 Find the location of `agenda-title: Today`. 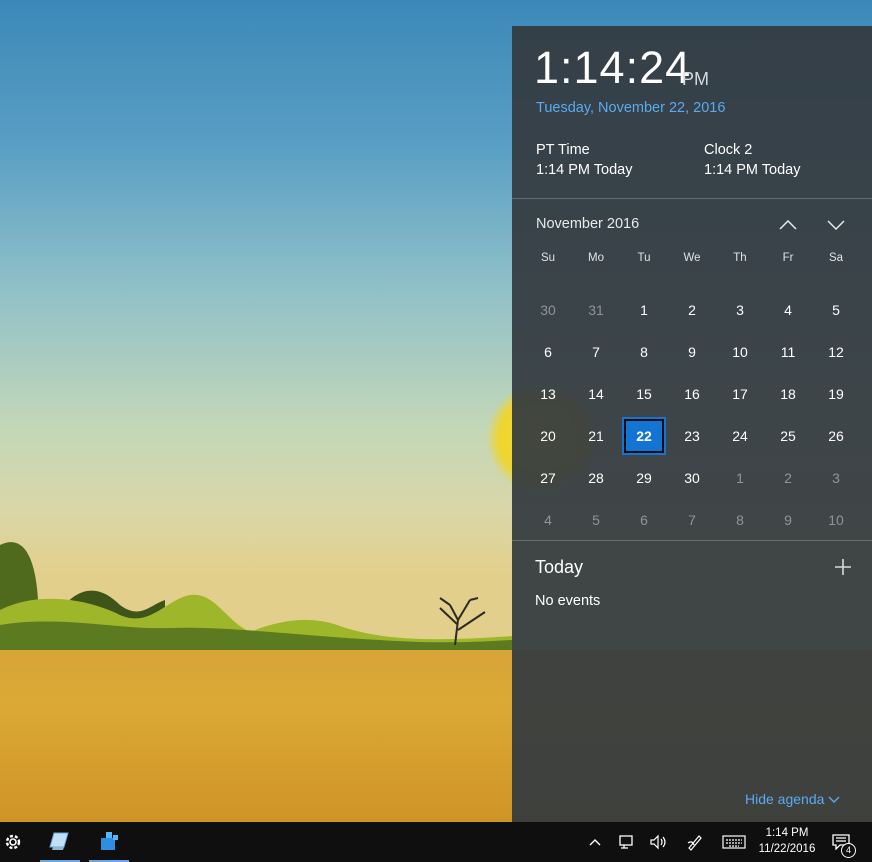

agenda-title: Today is located at coordinates (559, 567).